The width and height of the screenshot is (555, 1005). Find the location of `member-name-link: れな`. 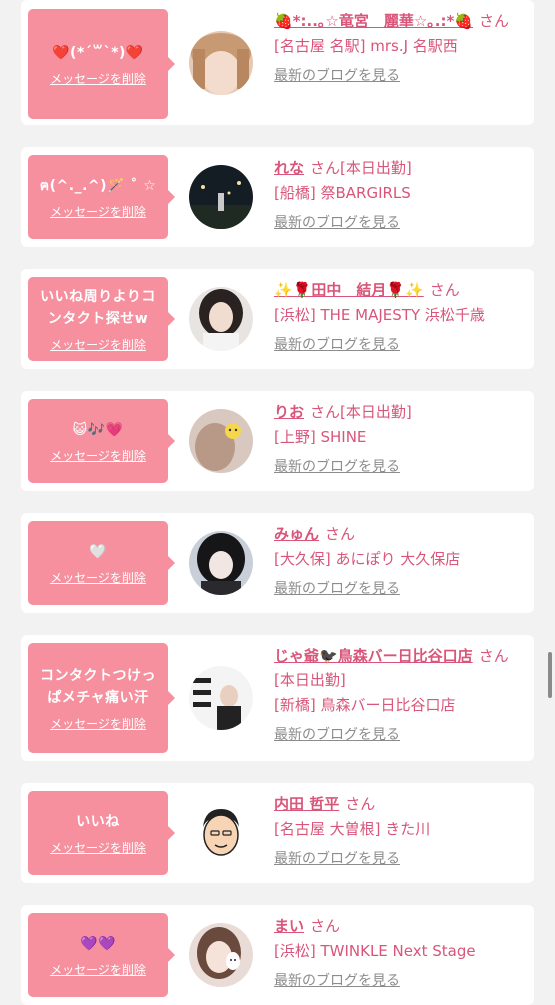

member-name-link: れな is located at coordinates (289, 168).